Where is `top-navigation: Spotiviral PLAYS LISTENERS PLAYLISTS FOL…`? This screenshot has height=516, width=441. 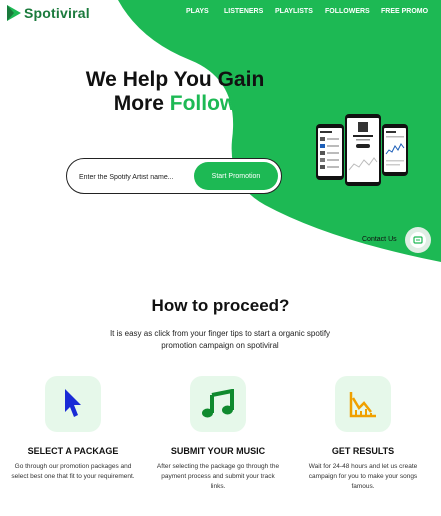 top-navigation: Spotiviral PLAYS LISTENERS PLAYLISTS FOL… is located at coordinates (220, 13).